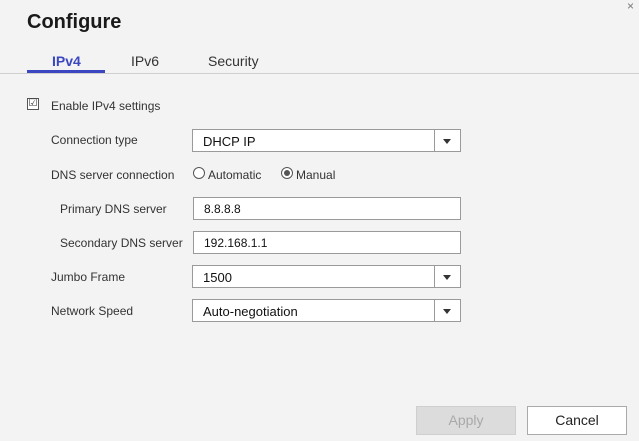 This screenshot has width=639, height=441. Describe the element at coordinates (66, 61) in the screenshot. I see `tab-ipv4: IPv4` at that location.